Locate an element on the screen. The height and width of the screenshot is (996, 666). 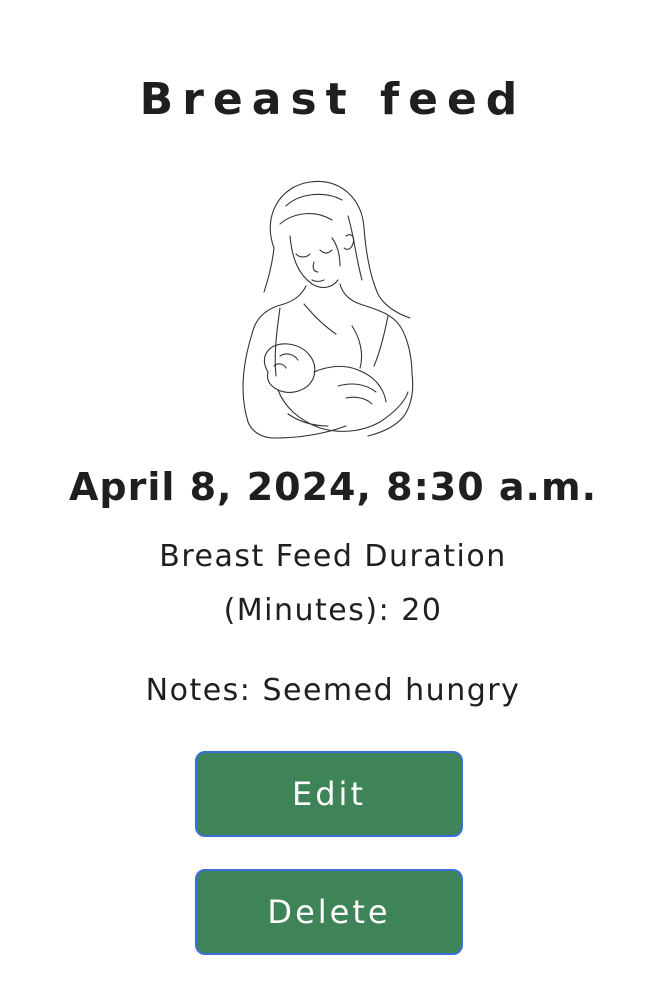
delete-button: Delete is located at coordinates (329, 912).